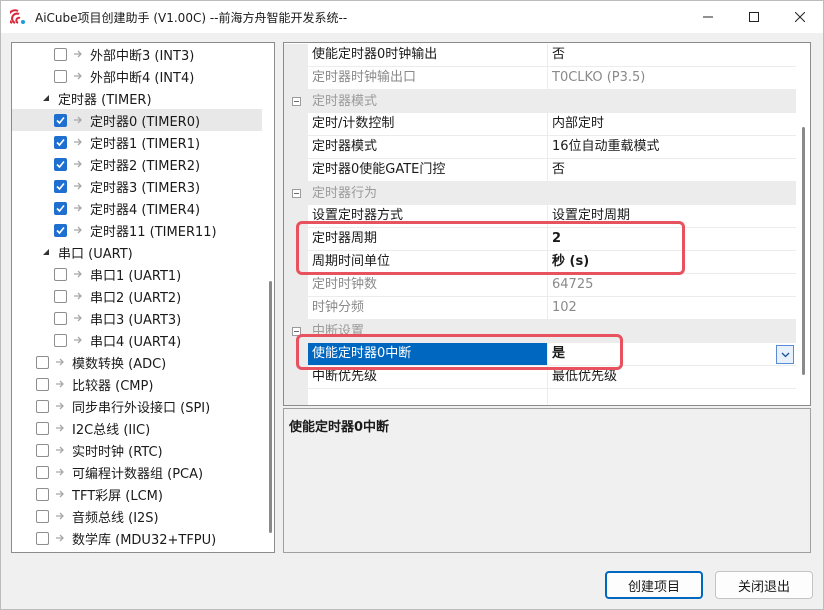 This screenshot has height=610, width=824. I want to click on property-name, so click(428, 397).